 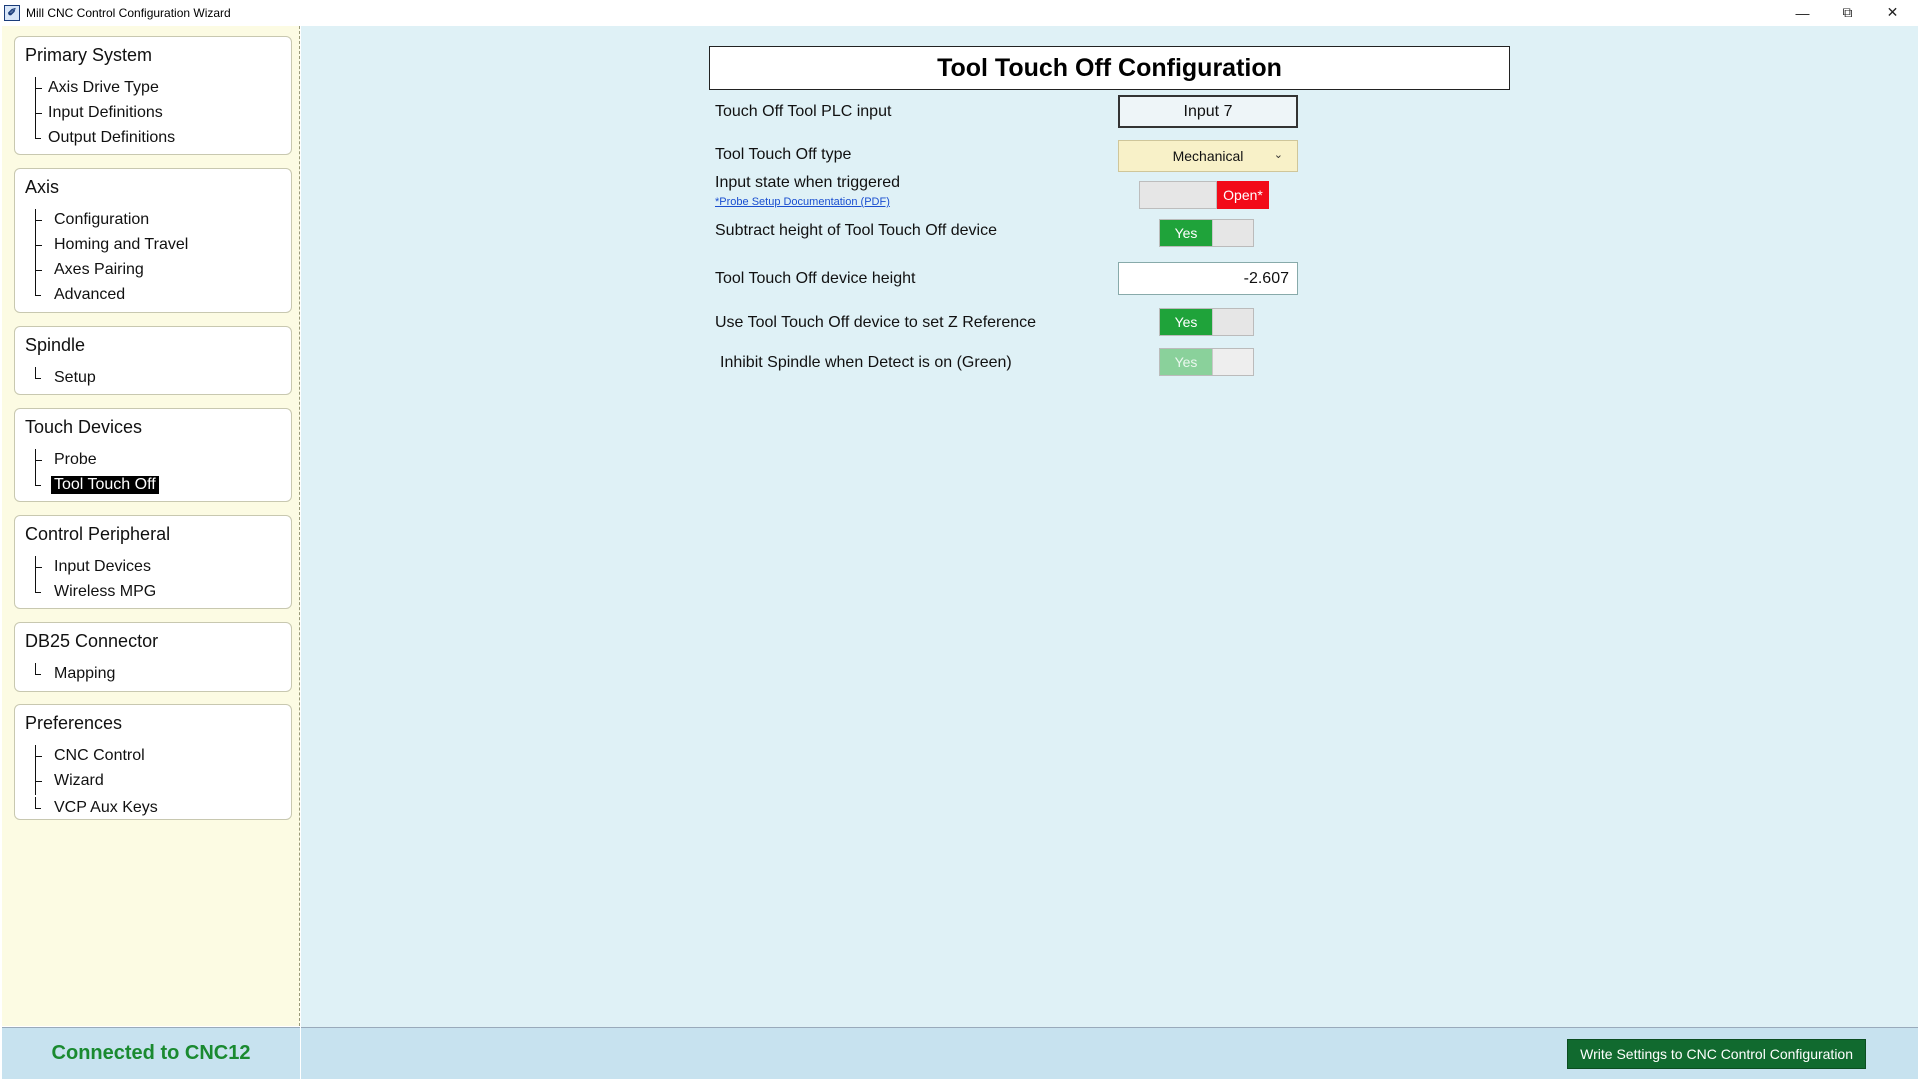 I want to click on restore-icon: ⧉, so click(x=1847, y=12).